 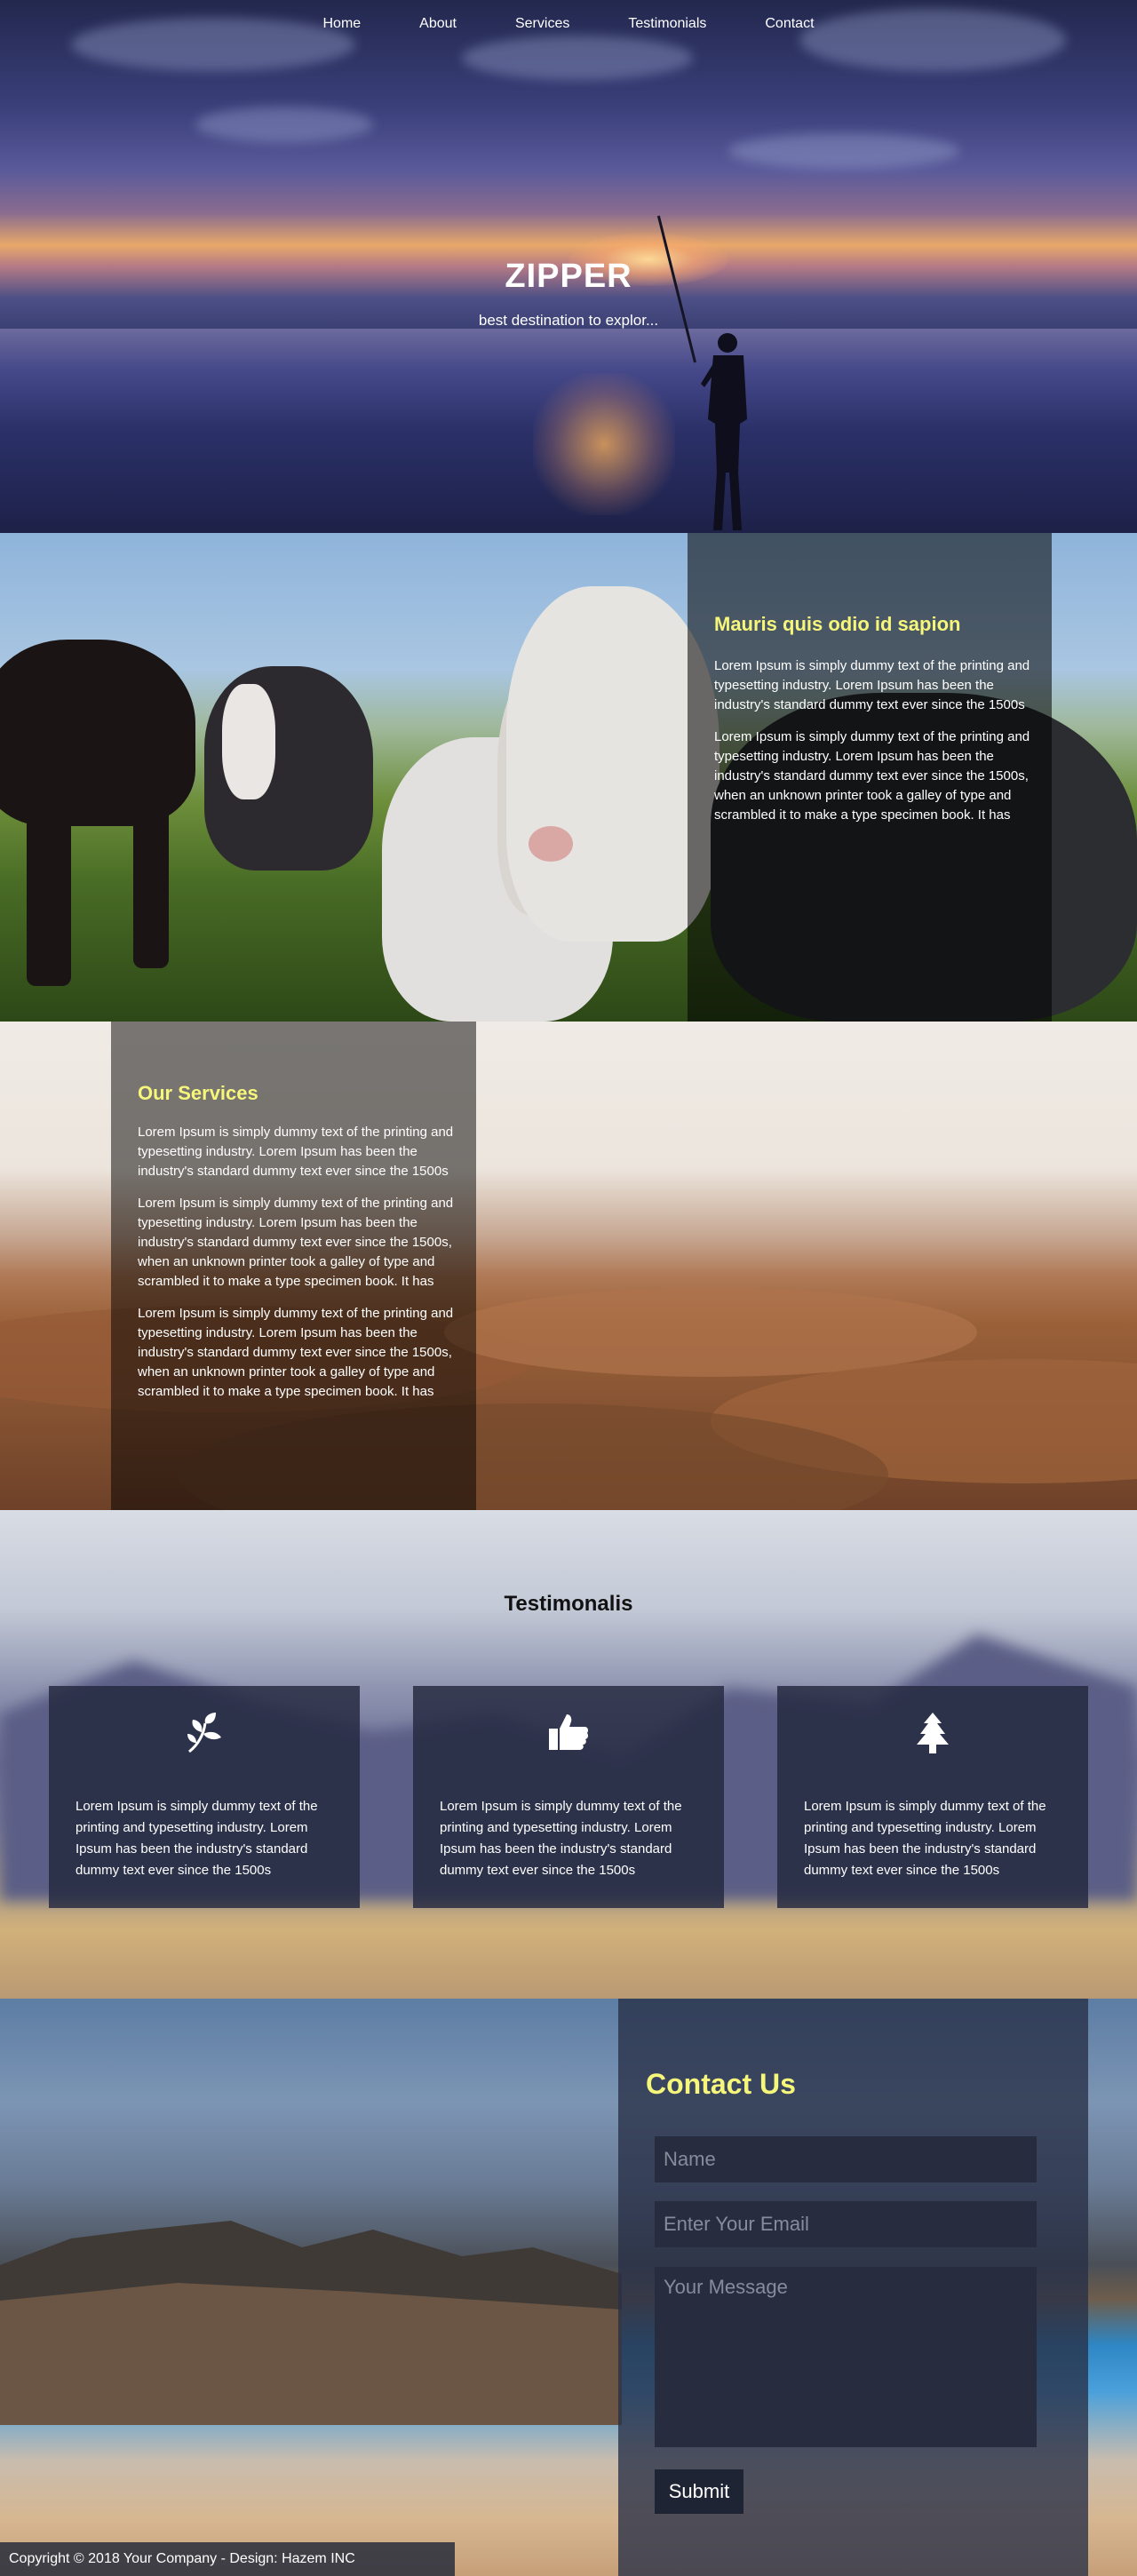 What do you see at coordinates (569, 1604) in the screenshot?
I see `testimonials-title: Testimonalis` at bounding box center [569, 1604].